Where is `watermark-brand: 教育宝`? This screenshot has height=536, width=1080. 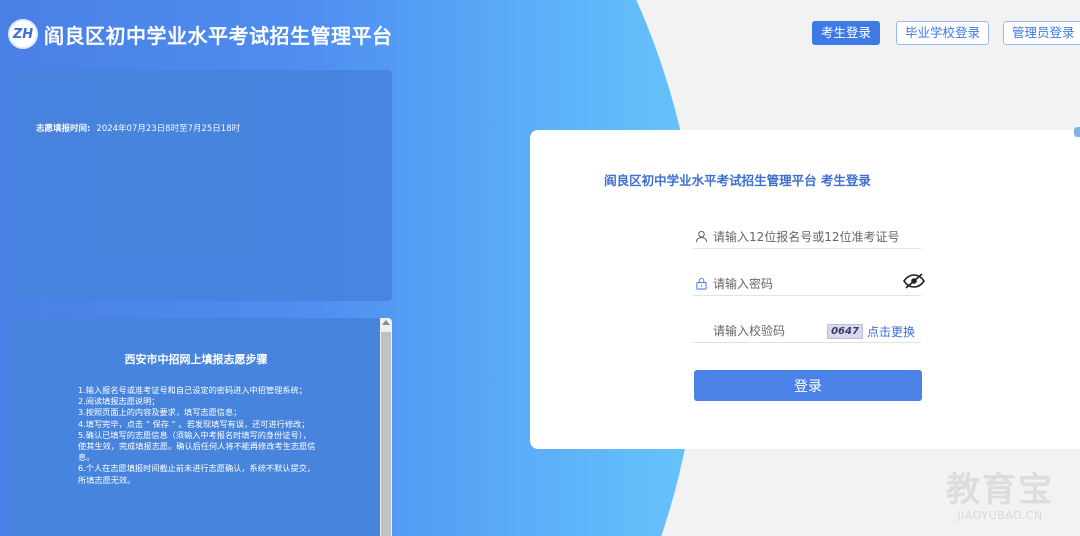
watermark-brand: 教育宝 is located at coordinates (1000, 490).